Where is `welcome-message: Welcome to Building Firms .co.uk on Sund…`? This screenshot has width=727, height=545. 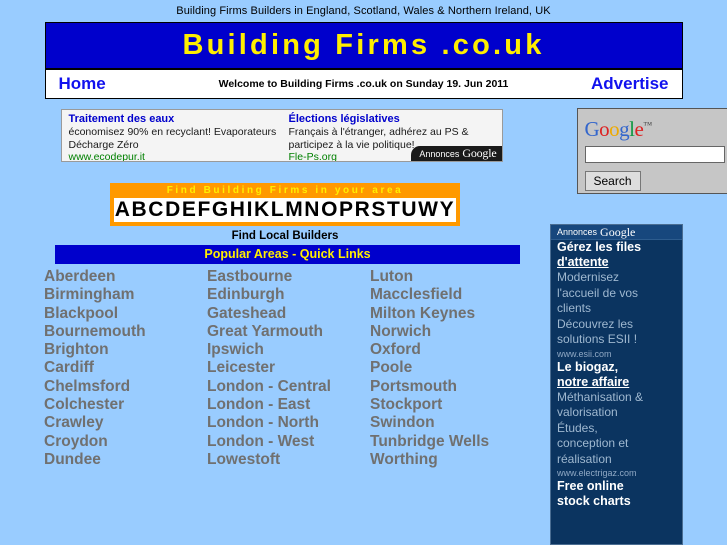 welcome-message: Welcome to Building Firms .co.uk on Sund… is located at coordinates (363, 84).